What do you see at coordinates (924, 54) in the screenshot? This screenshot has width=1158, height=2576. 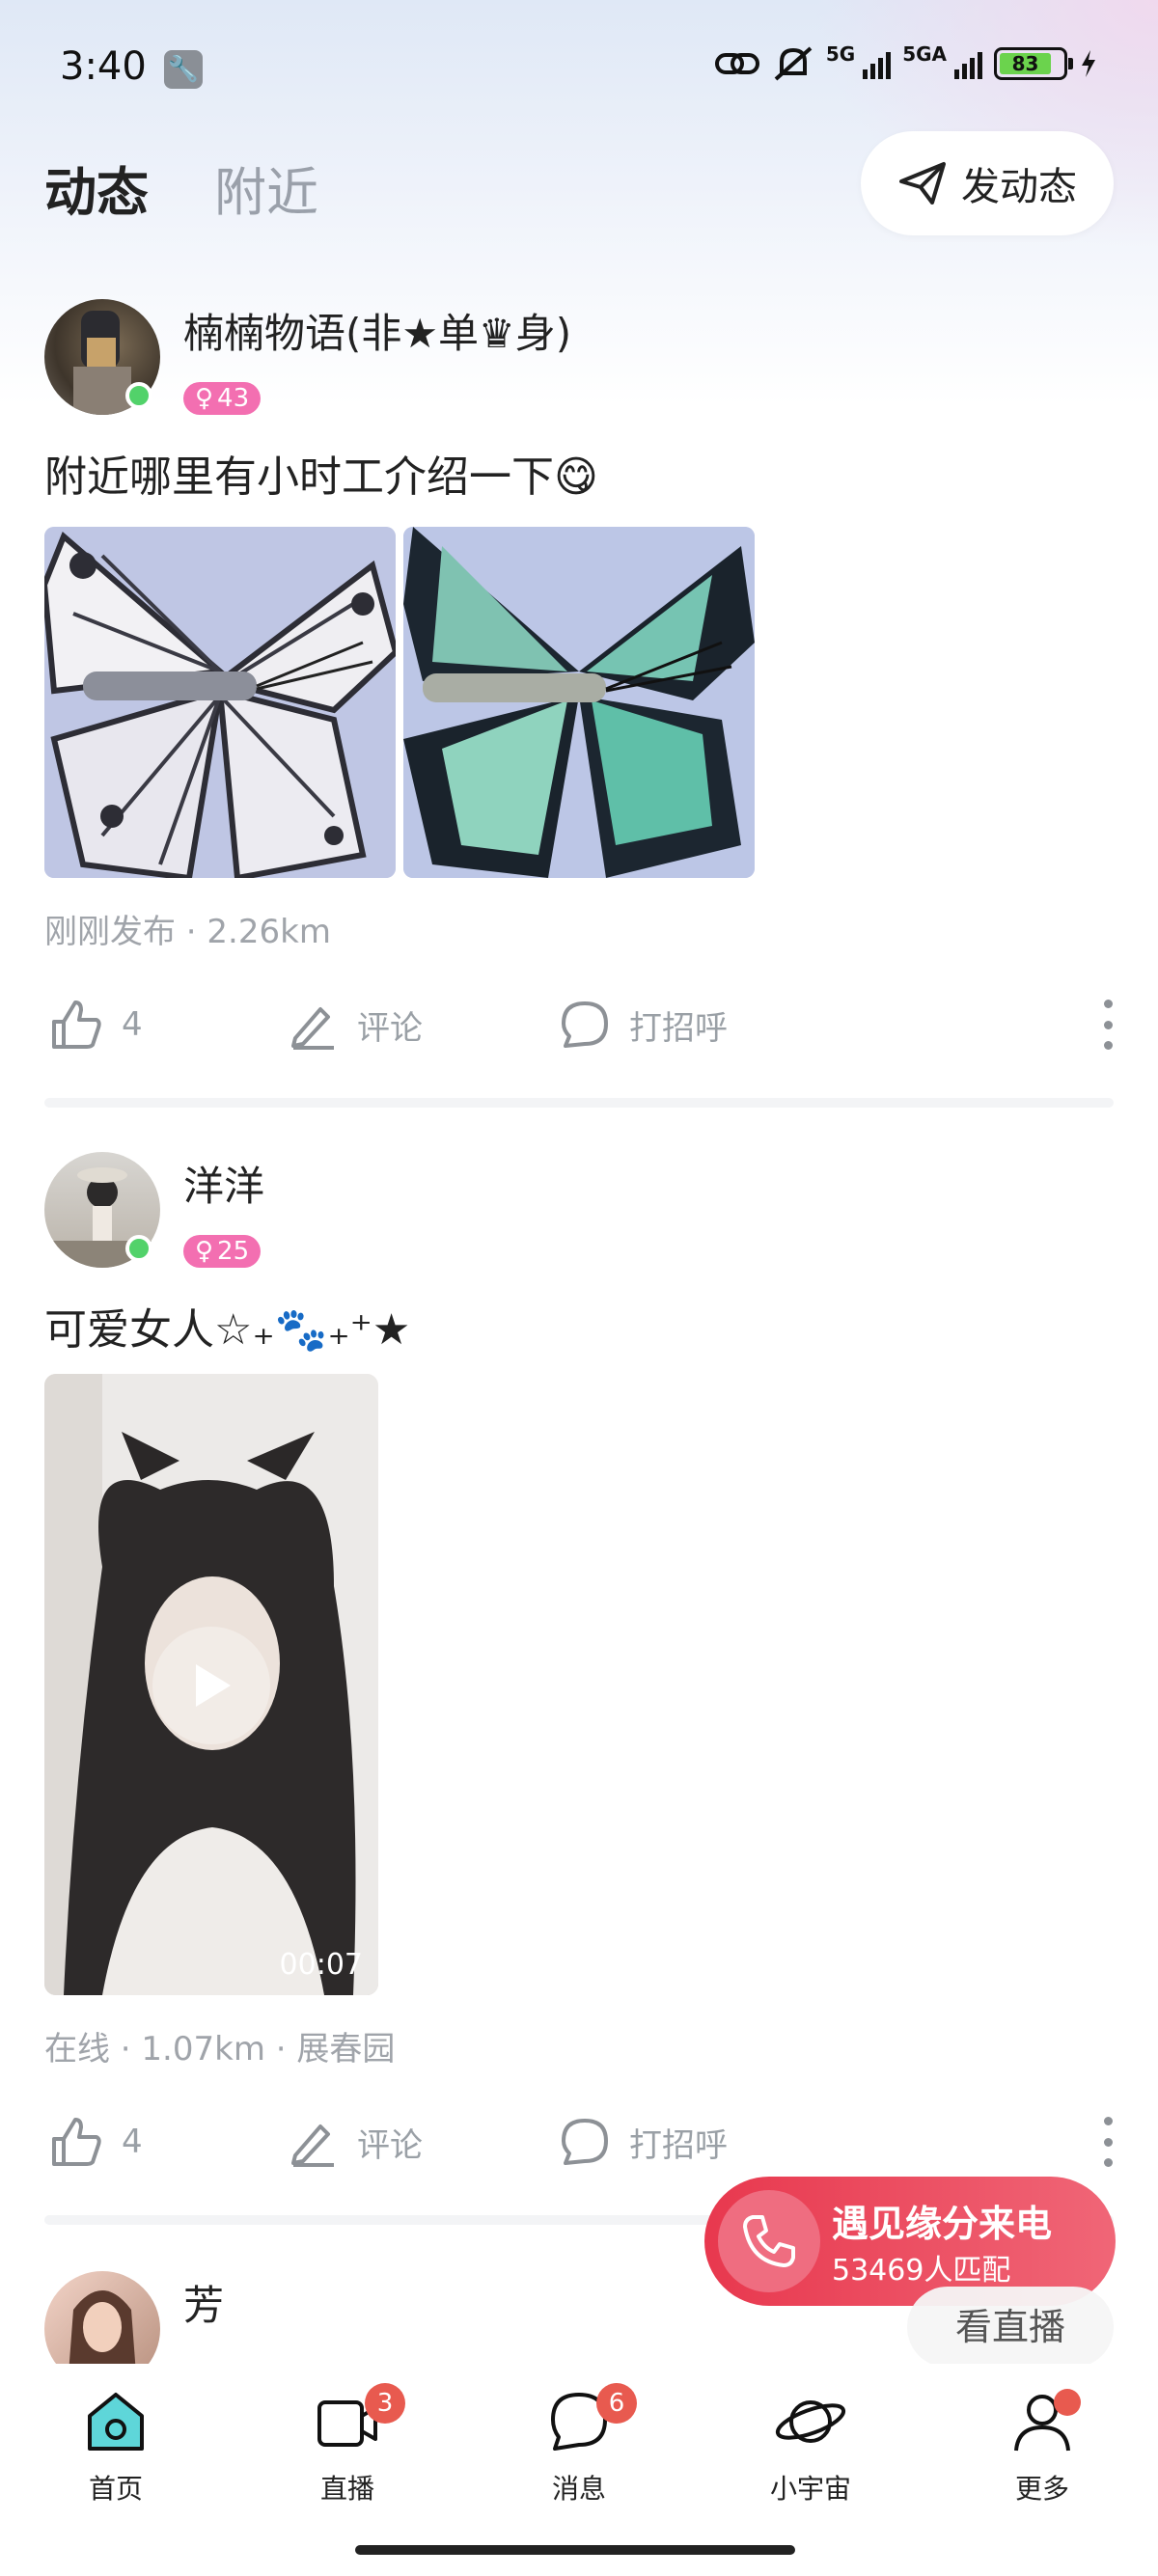 I see `network-type-2: 5GA` at bounding box center [924, 54].